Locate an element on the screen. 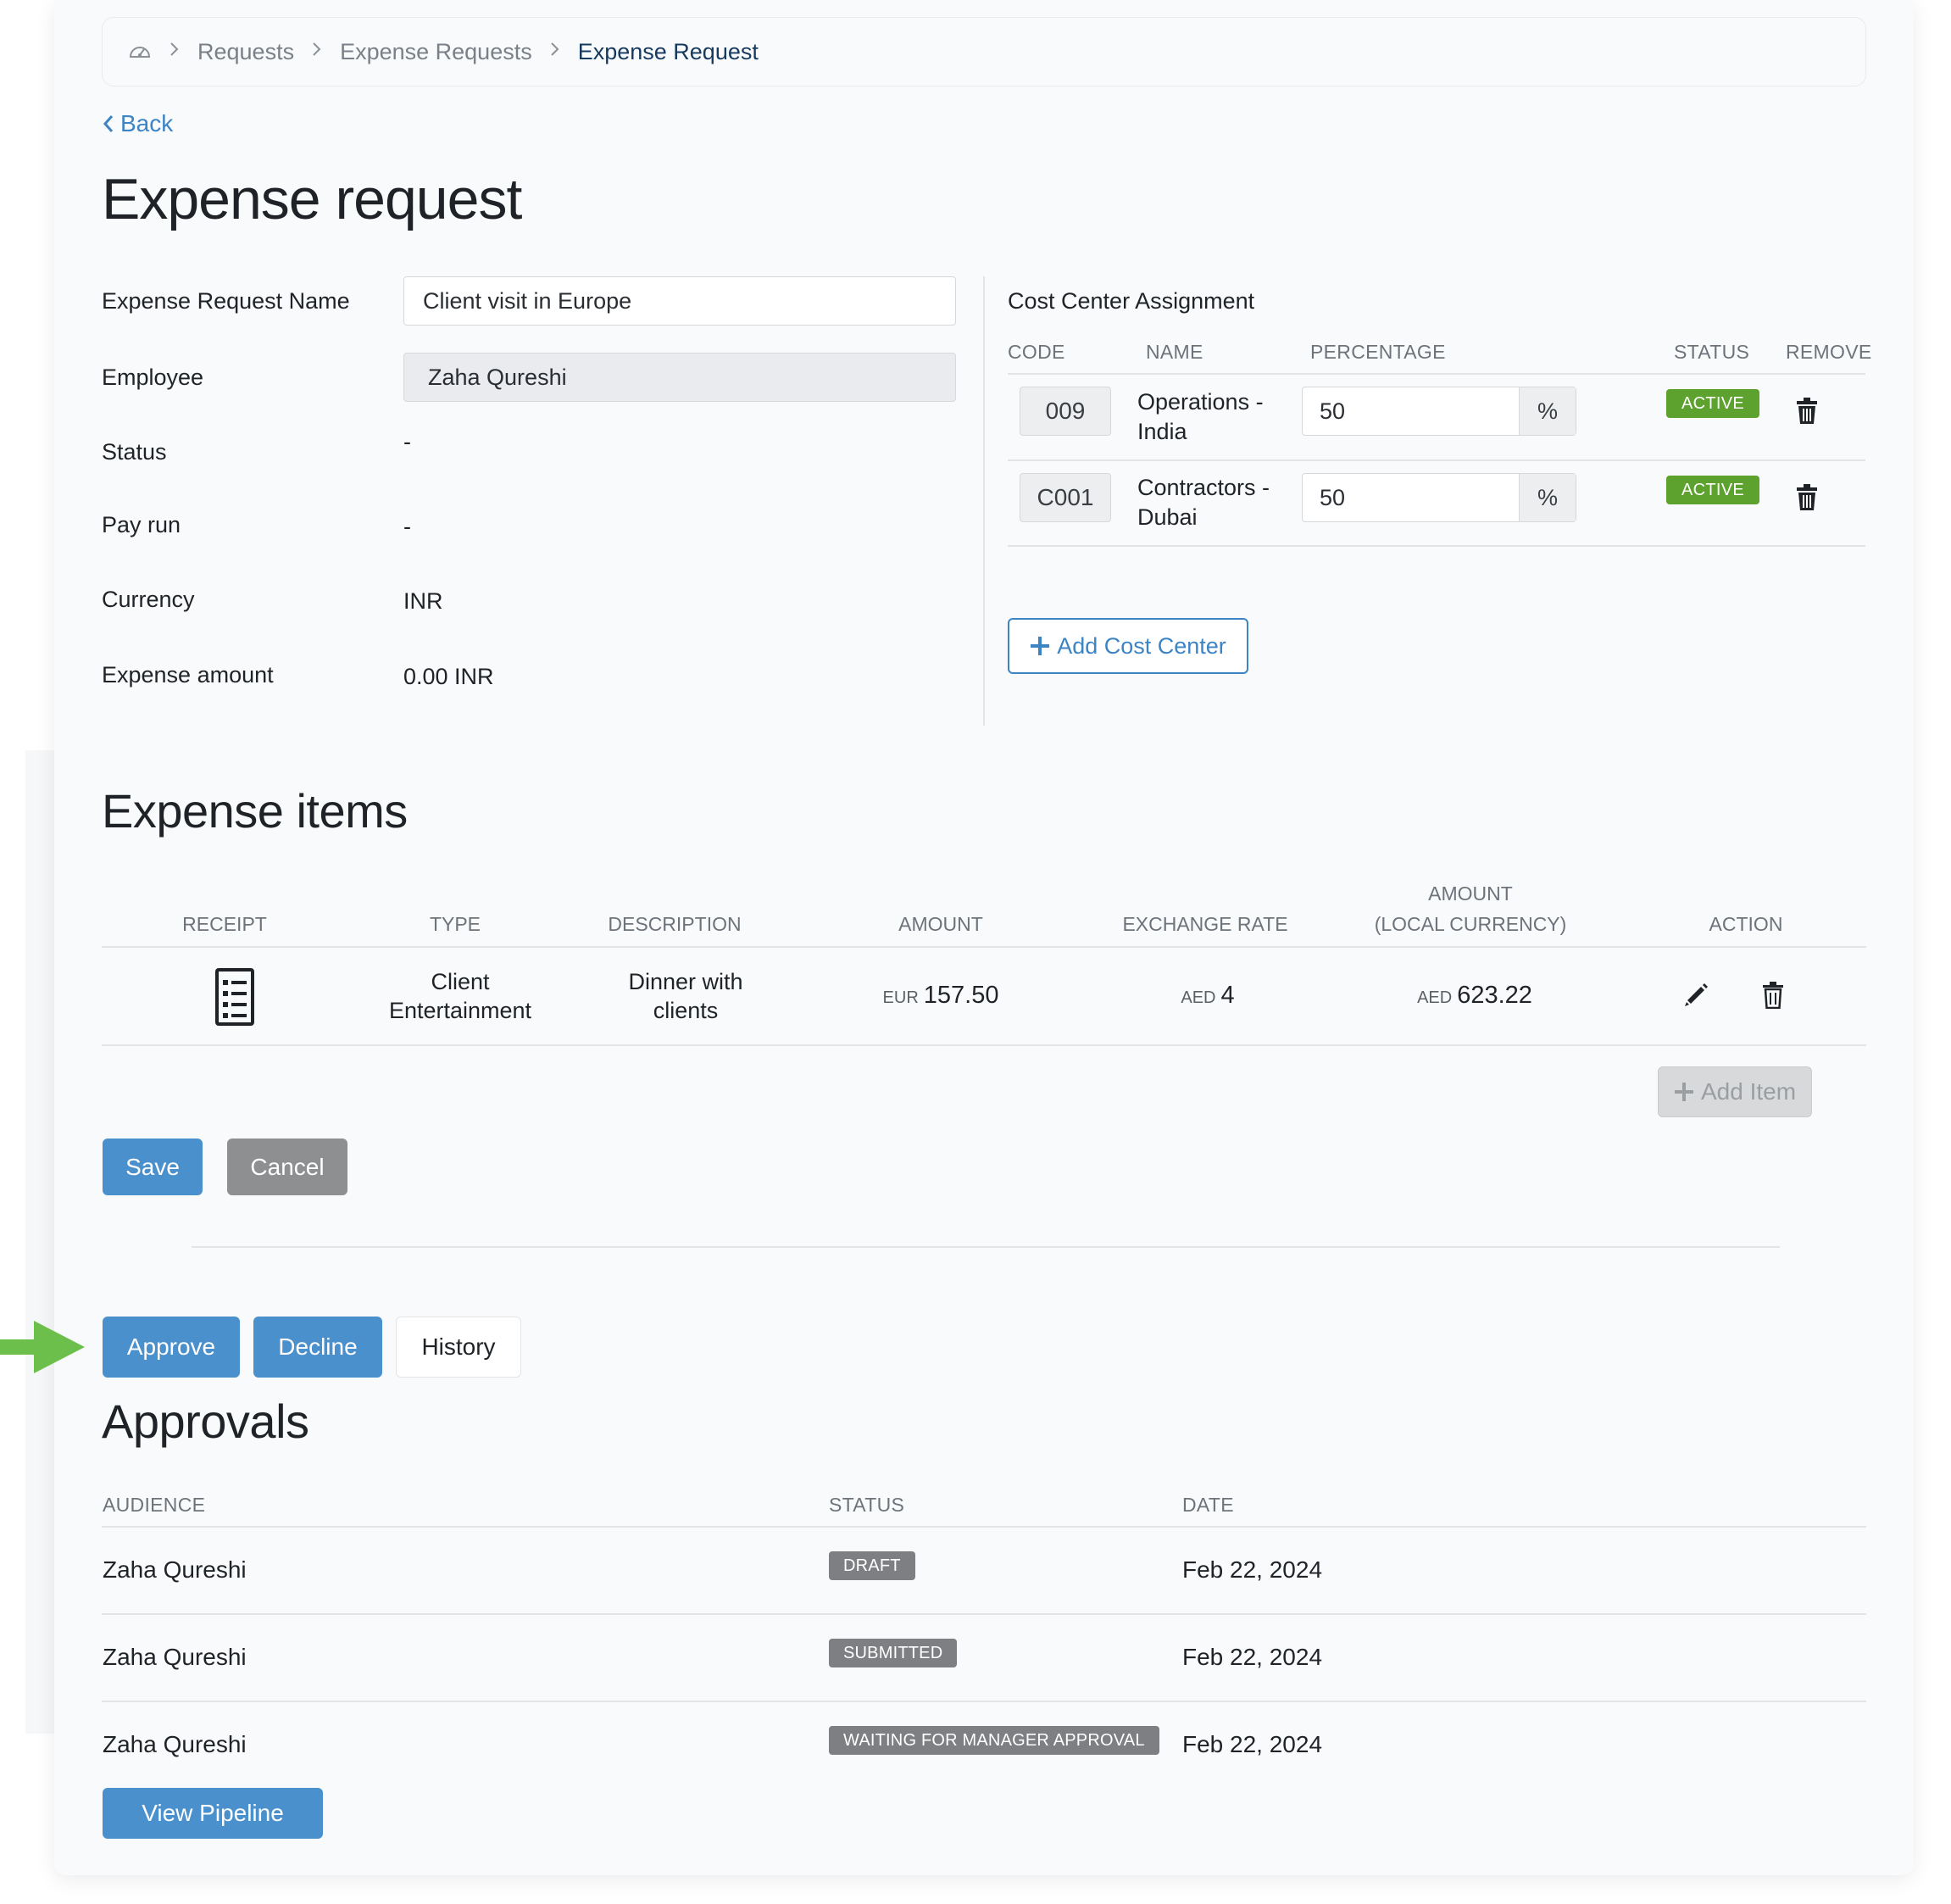 The image size is (1951, 1904). receipt-icon is located at coordinates (235, 999).